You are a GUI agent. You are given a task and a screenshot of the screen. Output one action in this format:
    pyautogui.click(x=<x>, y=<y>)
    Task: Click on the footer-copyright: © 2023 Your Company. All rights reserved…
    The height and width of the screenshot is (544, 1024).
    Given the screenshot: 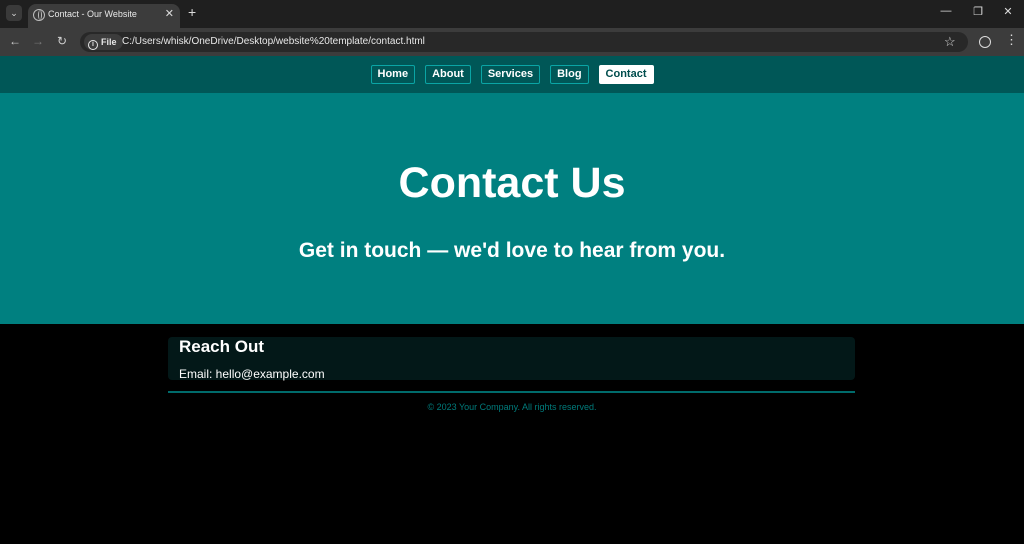 What is the action you would take?
    pyautogui.click(x=512, y=407)
    